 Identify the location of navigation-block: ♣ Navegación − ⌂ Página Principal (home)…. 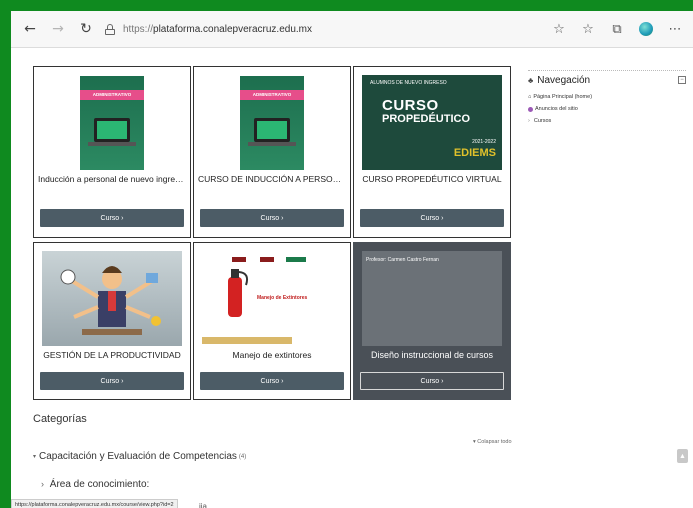
(607, 97).